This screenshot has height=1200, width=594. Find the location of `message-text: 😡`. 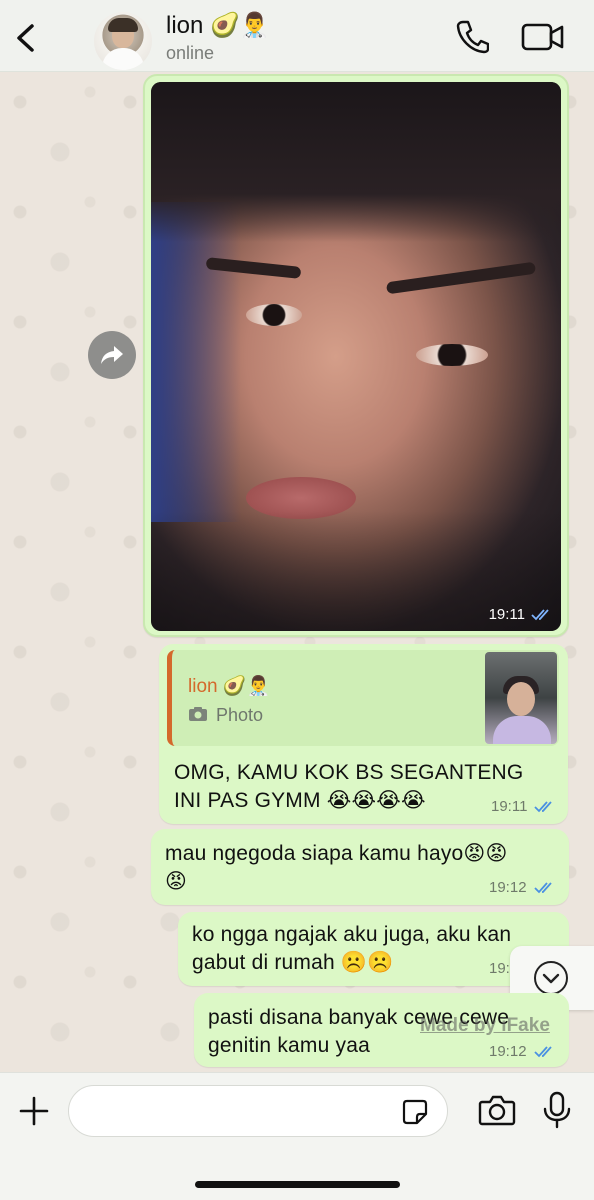

message-text: 😡 is located at coordinates (176, 881).